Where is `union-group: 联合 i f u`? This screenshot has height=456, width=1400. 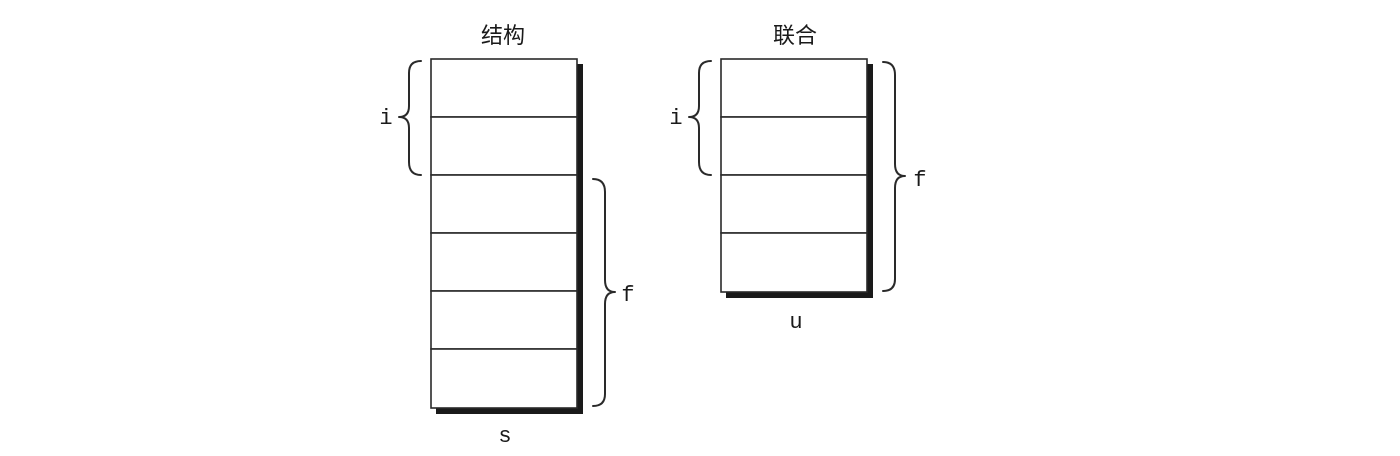 union-group: 联合 i f u is located at coordinates (797, 179).